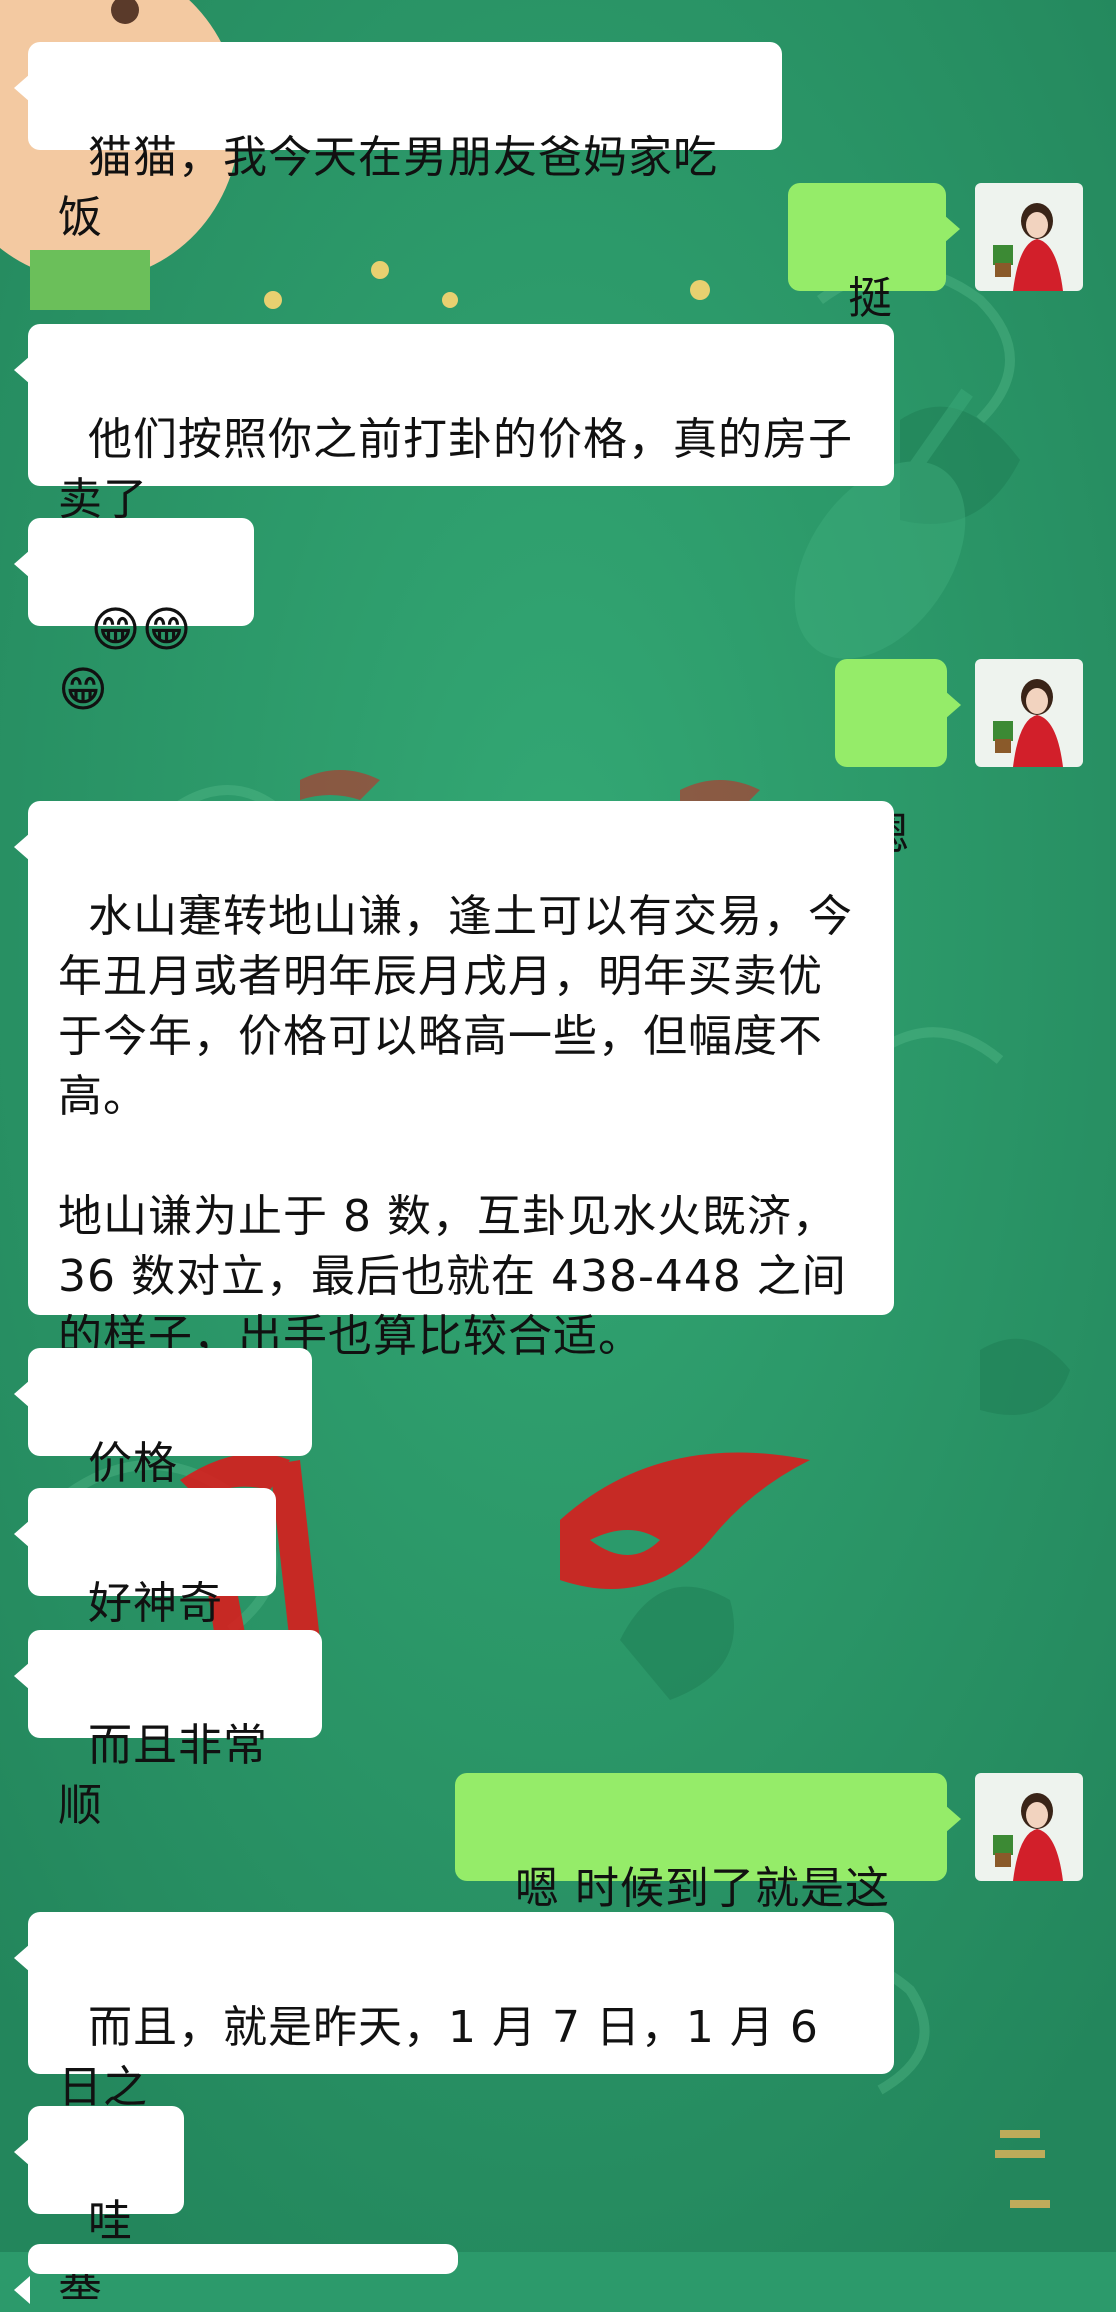 The width and height of the screenshot is (1116, 2312). What do you see at coordinates (145, 1588) in the screenshot?
I see `message-bubble-incoming: 好神奇啊` at bounding box center [145, 1588].